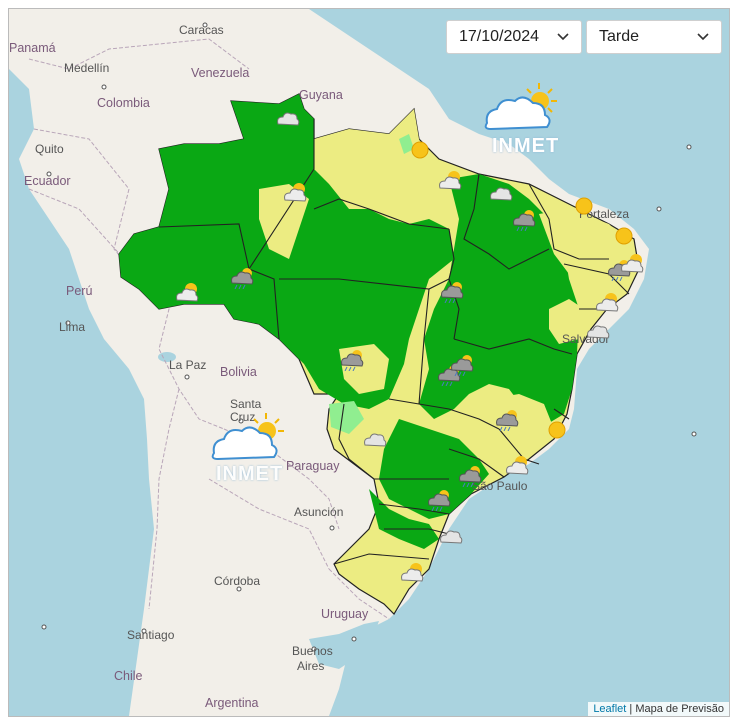 The height and width of the screenshot is (725, 738). What do you see at coordinates (321, 95) in the screenshot?
I see `label-guyana: Guyana` at bounding box center [321, 95].